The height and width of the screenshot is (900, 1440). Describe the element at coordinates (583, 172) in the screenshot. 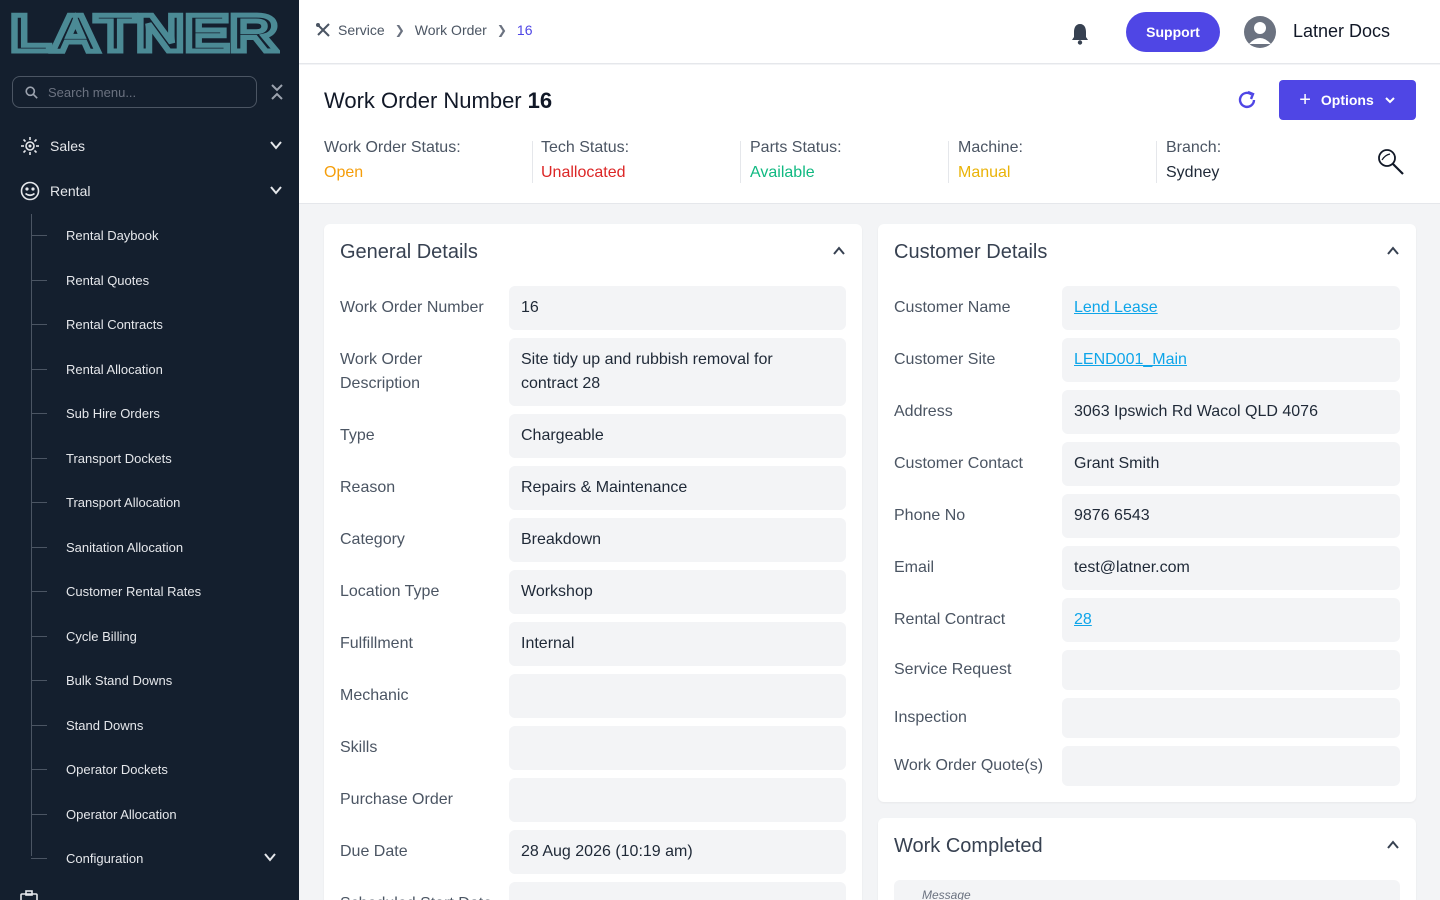

I see `status-value: Unallocated` at that location.